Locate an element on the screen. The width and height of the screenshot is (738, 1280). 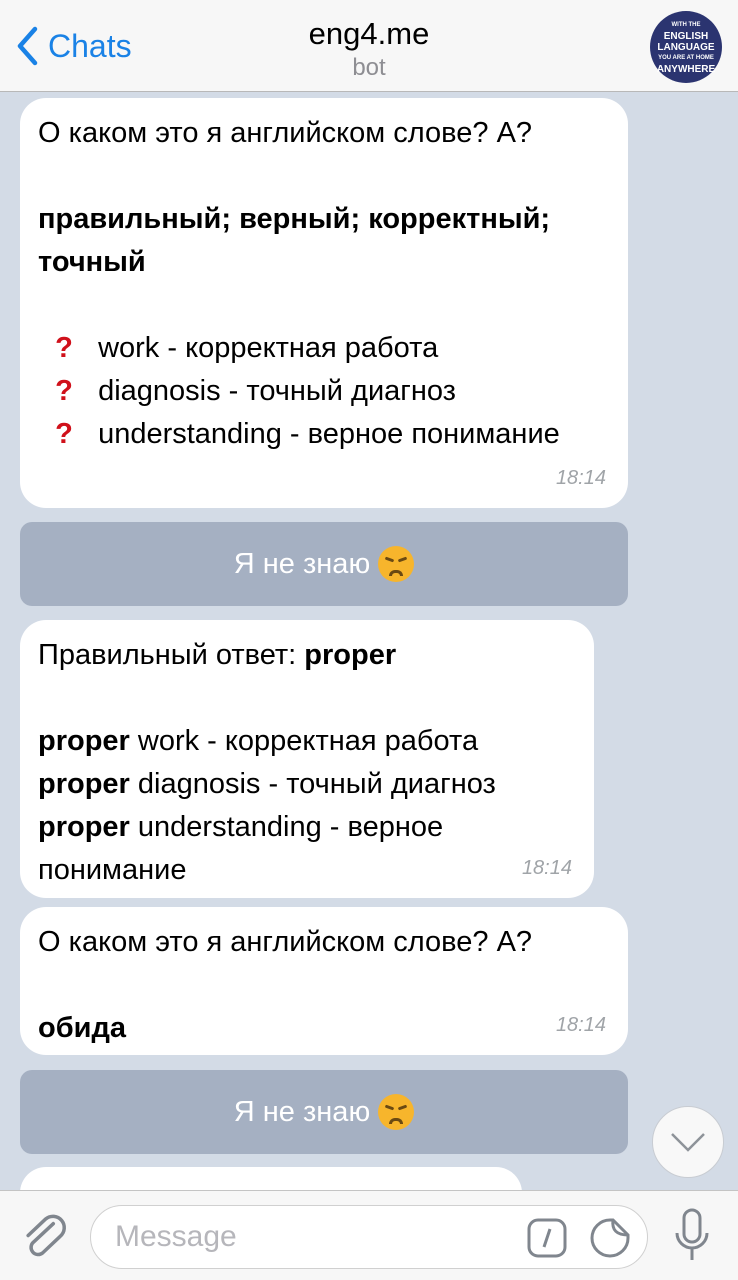
message-placeholder: Message is located at coordinates (176, 1236).